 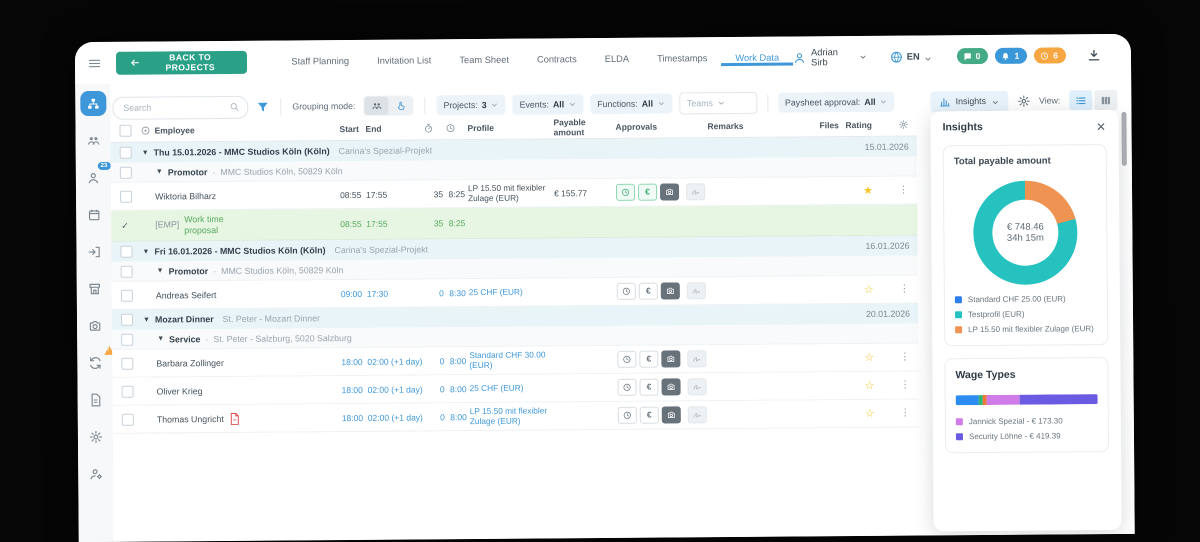 I want to click on group-by-people-button, so click(x=376, y=106).